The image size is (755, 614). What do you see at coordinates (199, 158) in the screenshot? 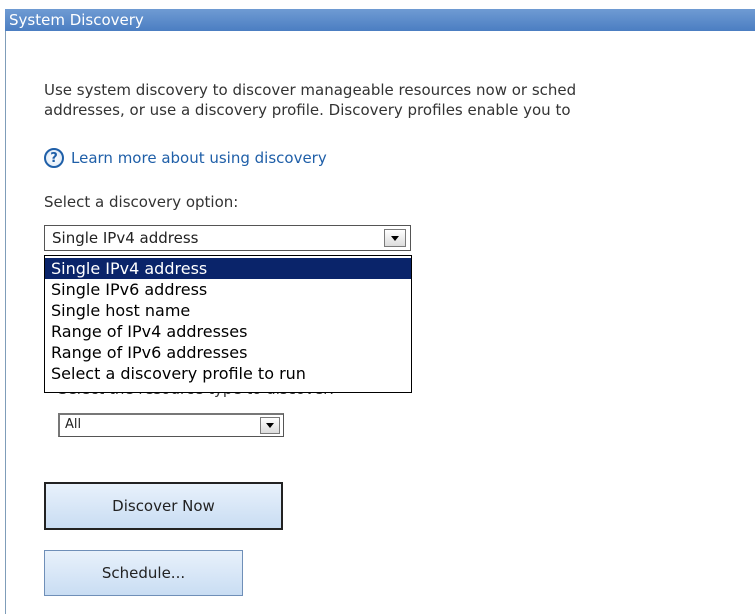
I see `learn-more-link: Learn more about using discovery` at bounding box center [199, 158].